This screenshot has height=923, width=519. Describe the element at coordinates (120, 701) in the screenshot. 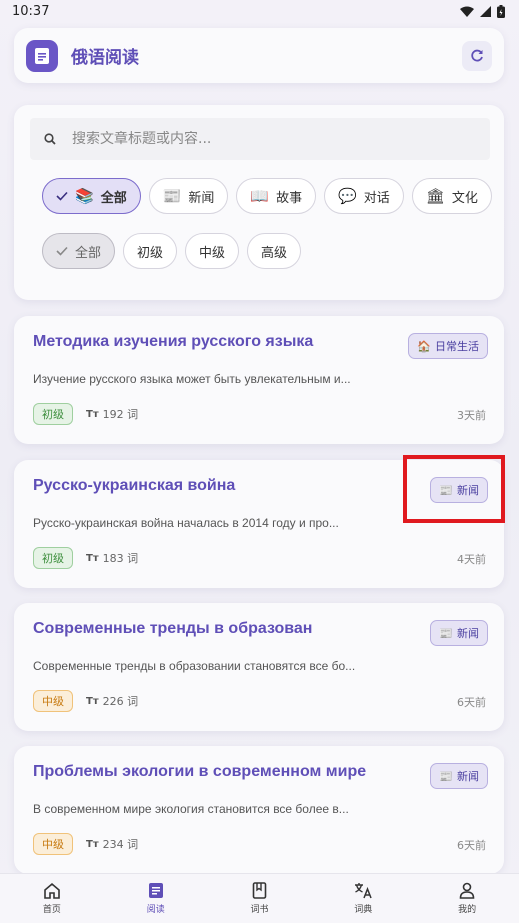

I see `word-count-value: 226 词` at that location.